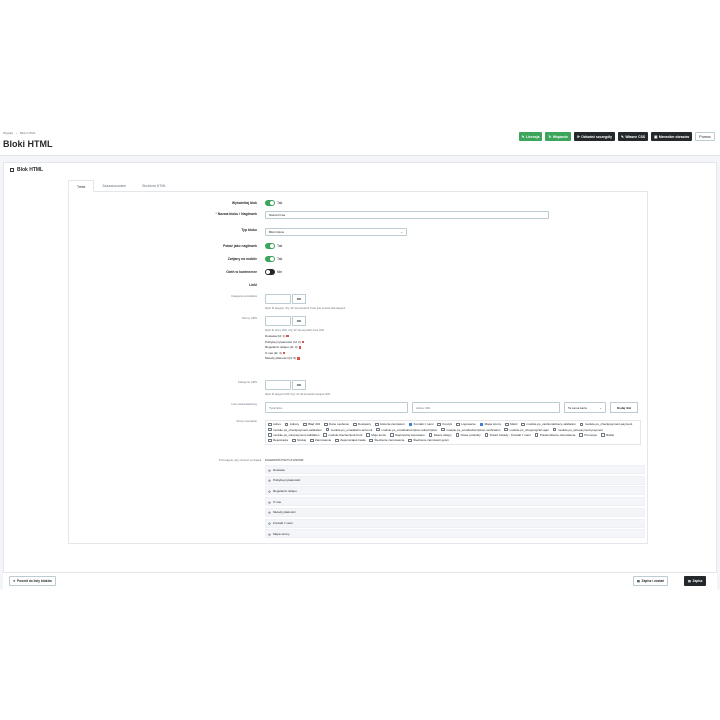 This screenshot has width=720, height=720. I want to click on breadcrumb-item: Bloki HTML, so click(28, 133).